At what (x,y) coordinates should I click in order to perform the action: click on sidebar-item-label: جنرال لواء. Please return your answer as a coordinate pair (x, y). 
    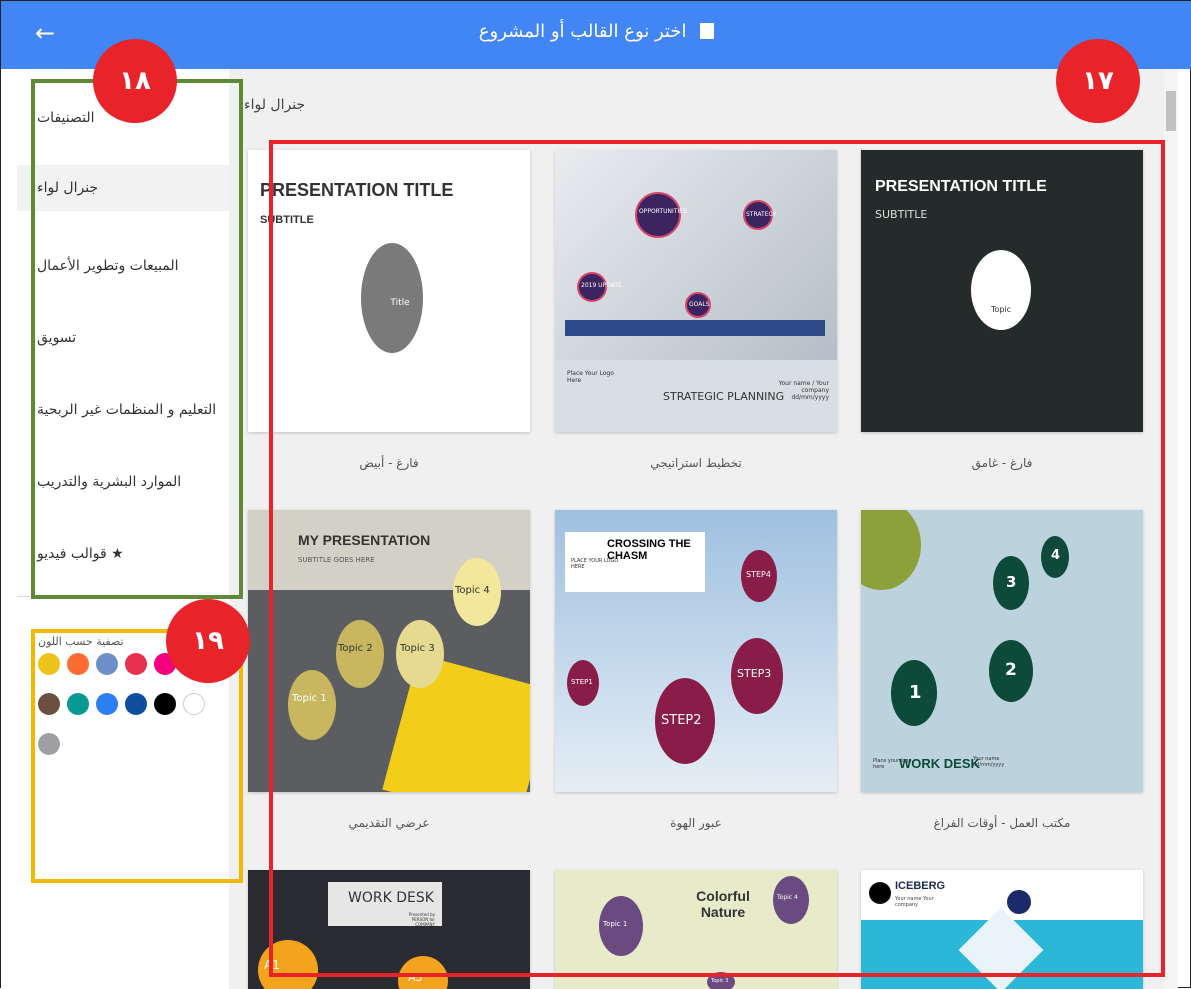
    Looking at the image, I should click on (68, 188).